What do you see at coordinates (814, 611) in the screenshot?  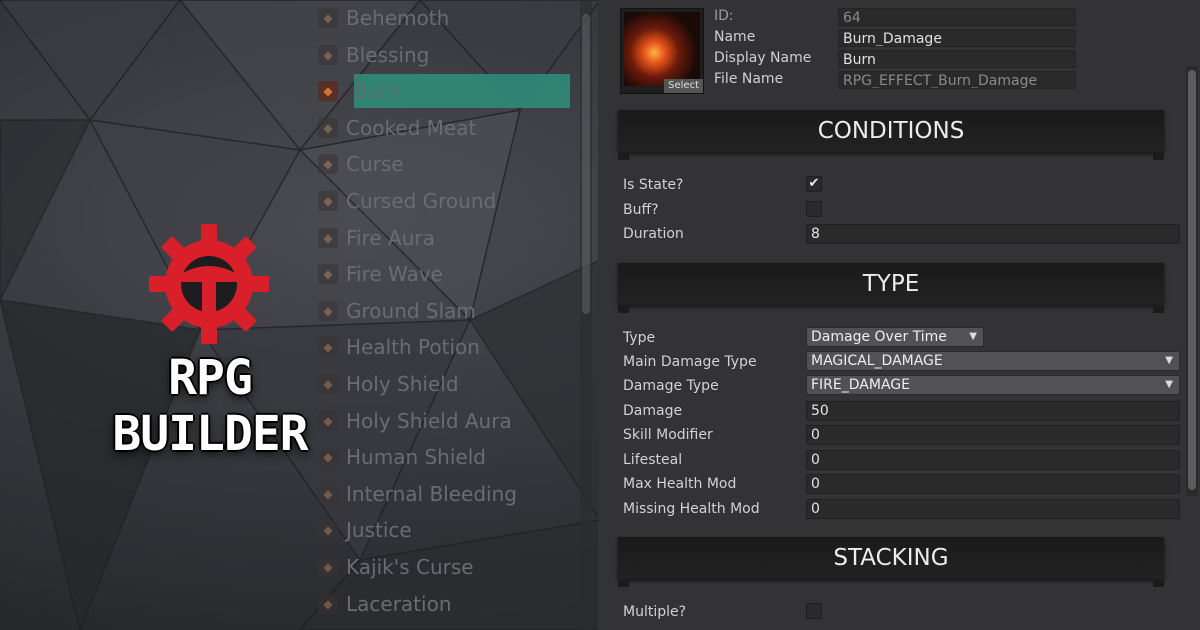 I see `multiple-checkbox` at bounding box center [814, 611].